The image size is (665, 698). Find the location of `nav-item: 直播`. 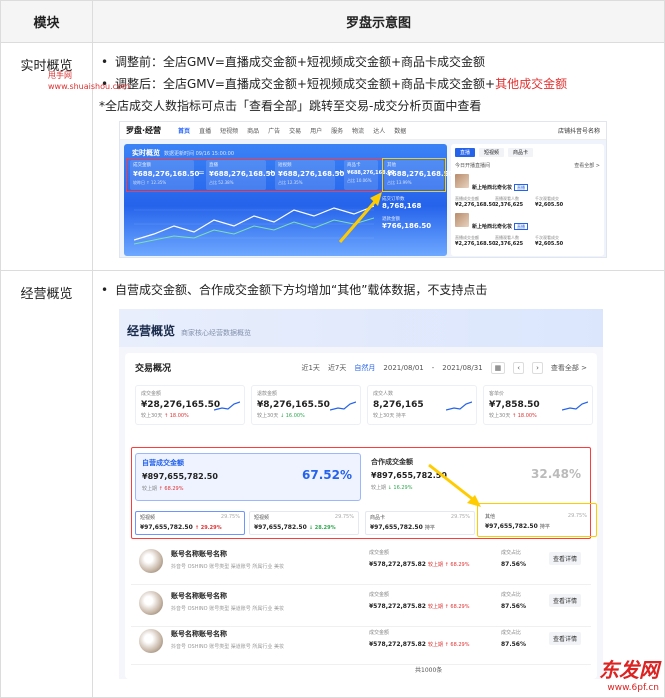

nav-item: 直播 is located at coordinates (205, 130).